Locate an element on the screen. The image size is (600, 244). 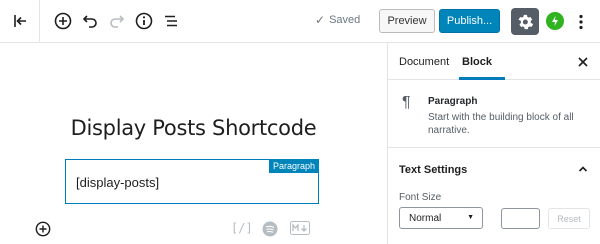
paragraph-block: Paragraph [display-posts] is located at coordinates (192, 181).